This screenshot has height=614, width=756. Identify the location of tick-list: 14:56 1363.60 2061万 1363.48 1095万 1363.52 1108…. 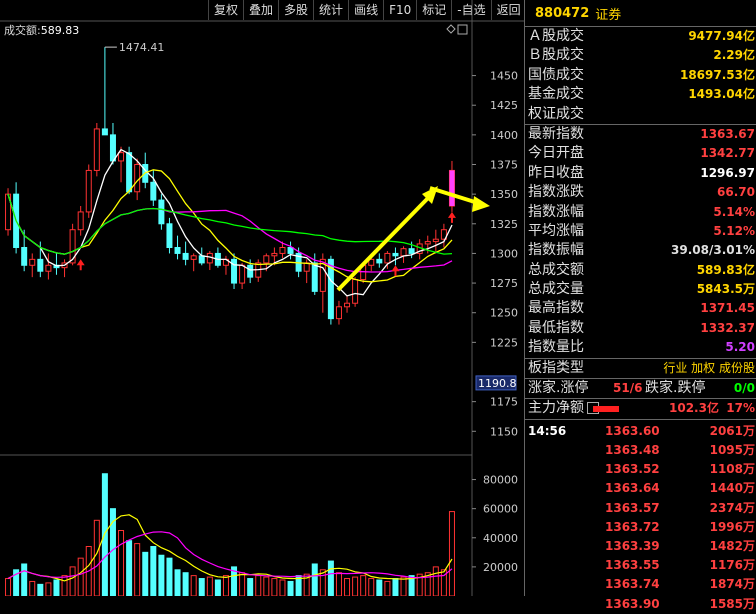
(640, 517).